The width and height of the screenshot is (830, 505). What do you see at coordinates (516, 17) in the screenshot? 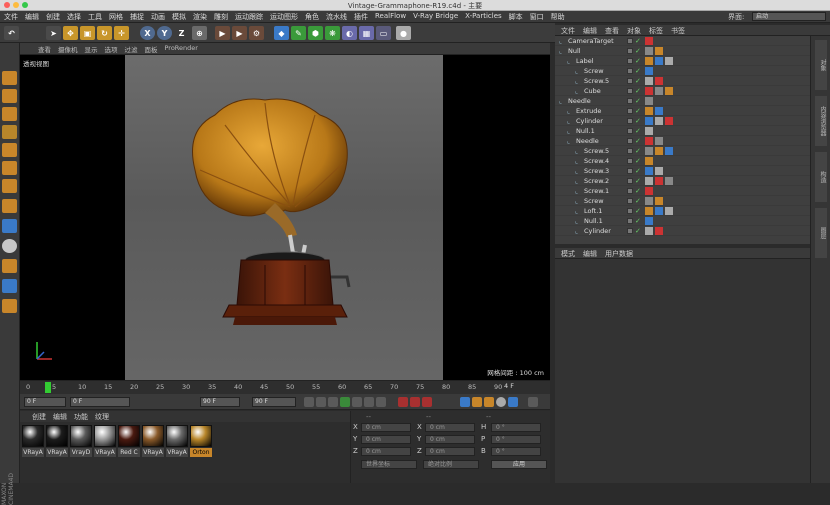
I see `menu-item: 脚本` at bounding box center [516, 17].